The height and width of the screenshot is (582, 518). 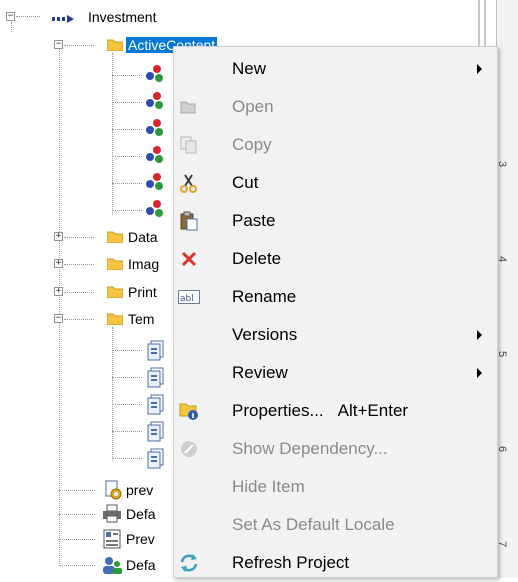 What do you see at coordinates (189, 107) in the screenshot?
I see `open-folder-icon` at bounding box center [189, 107].